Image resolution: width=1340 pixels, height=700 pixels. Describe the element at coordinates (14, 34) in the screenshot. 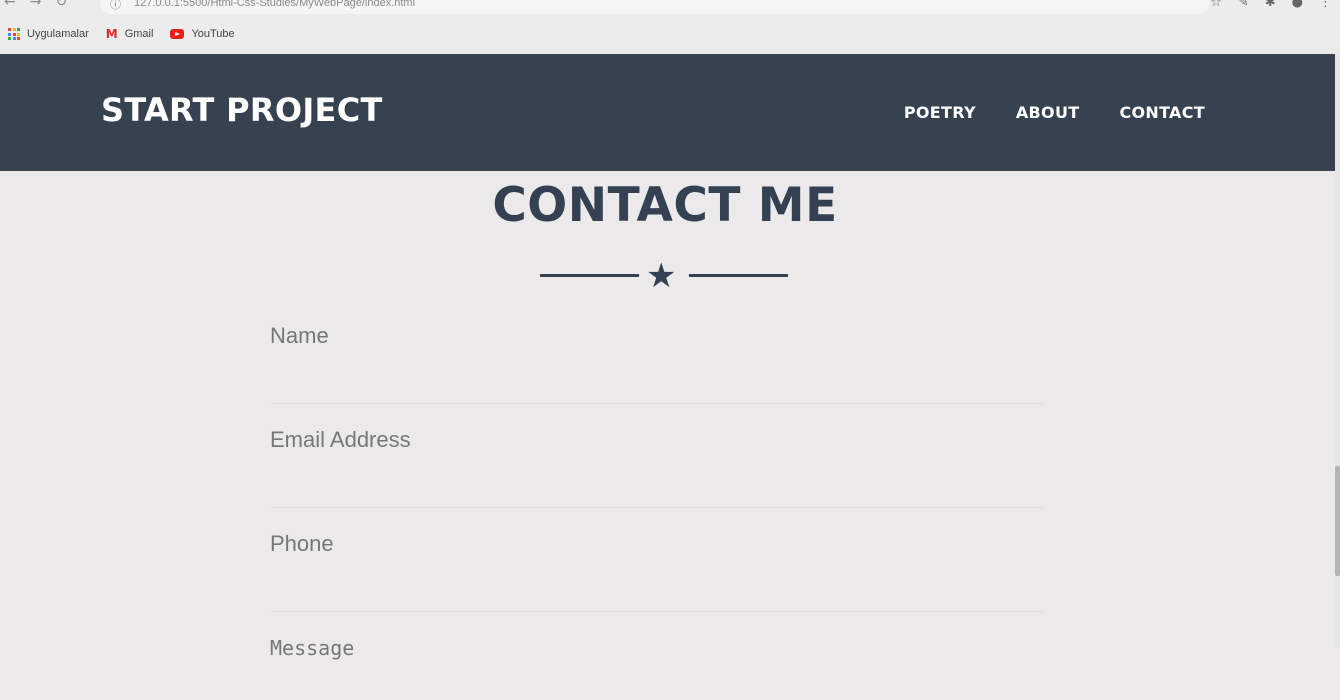

I see `apps-grid-icon` at that location.